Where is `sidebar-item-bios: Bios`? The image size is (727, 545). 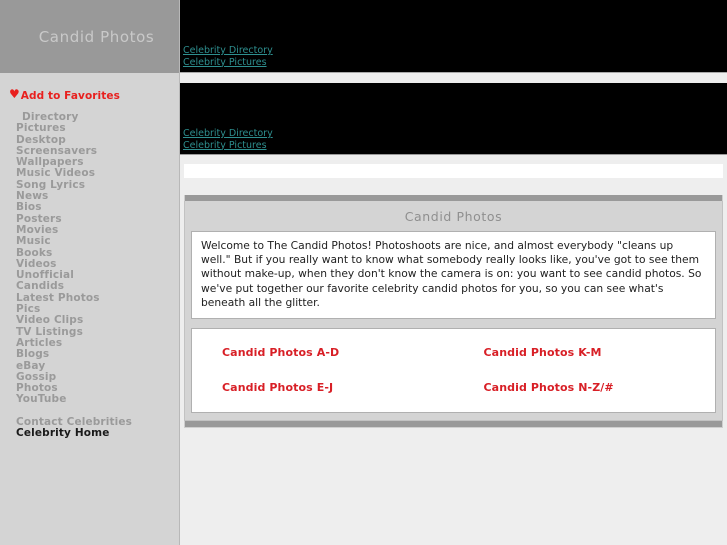
sidebar-item-bios: Bios is located at coordinates (97, 208).